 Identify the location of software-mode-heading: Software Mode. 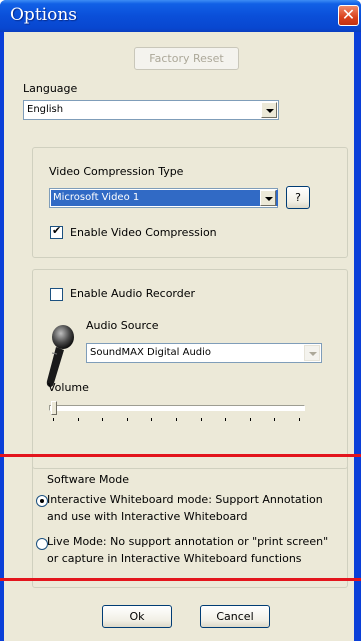
(88, 479).